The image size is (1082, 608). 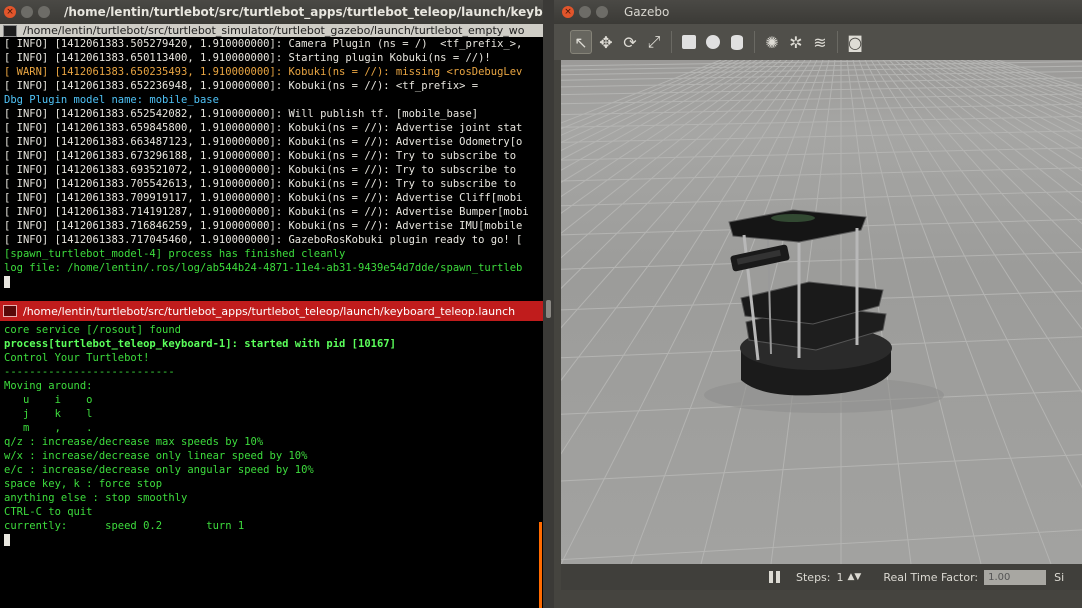 I want to click on window-divider, so click(x=548, y=304).